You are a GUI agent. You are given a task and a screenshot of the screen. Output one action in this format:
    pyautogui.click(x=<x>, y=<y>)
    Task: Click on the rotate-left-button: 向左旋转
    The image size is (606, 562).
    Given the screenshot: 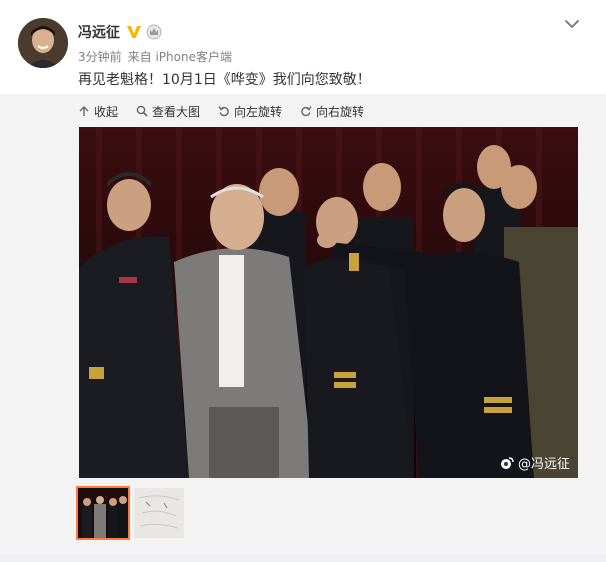 What is the action you would take?
    pyautogui.click(x=250, y=111)
    